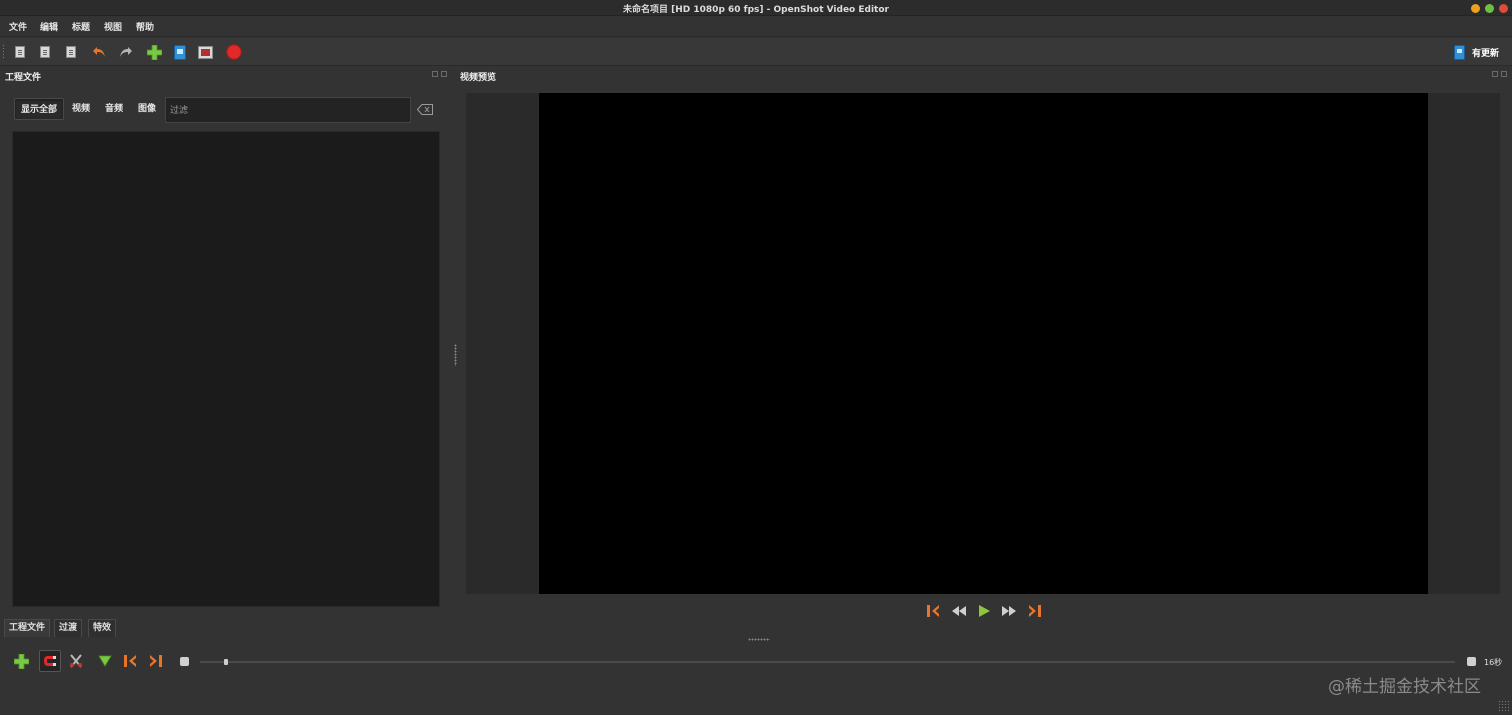 The height and width of the screenshot is (715, 1512). I want to click on add-track-button, so click(21, 661).